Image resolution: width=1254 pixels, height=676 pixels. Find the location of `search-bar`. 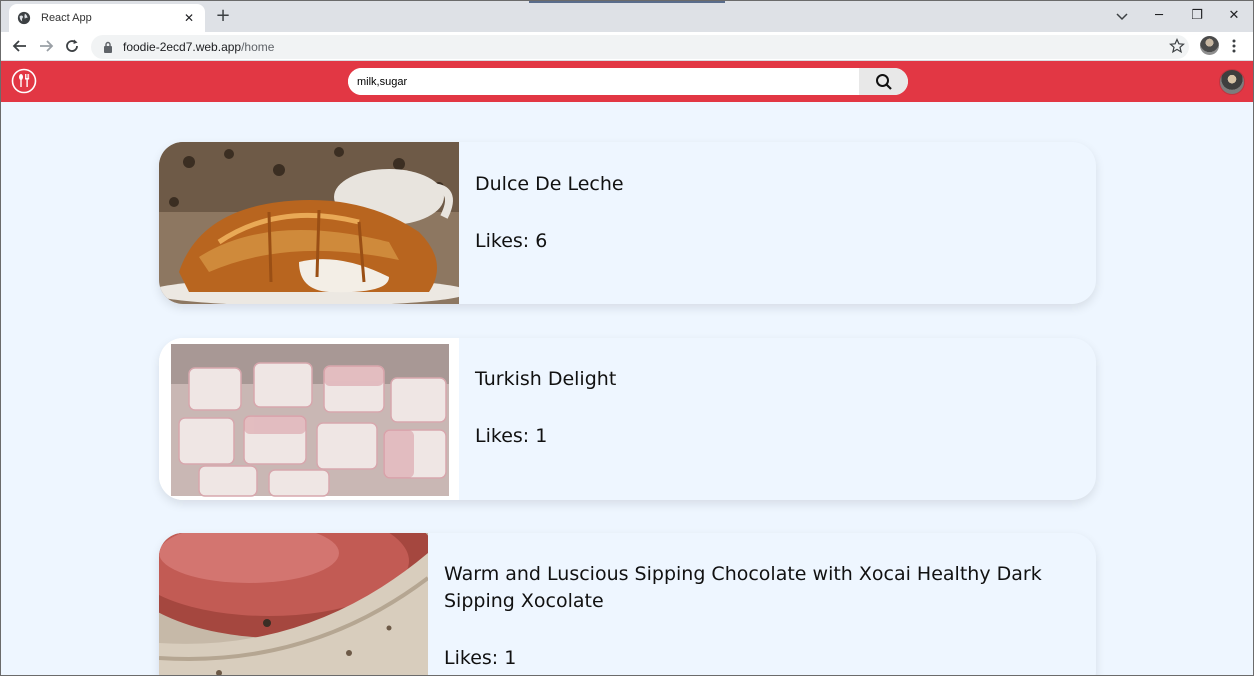

search-bar is located at coordinates (628, 81).